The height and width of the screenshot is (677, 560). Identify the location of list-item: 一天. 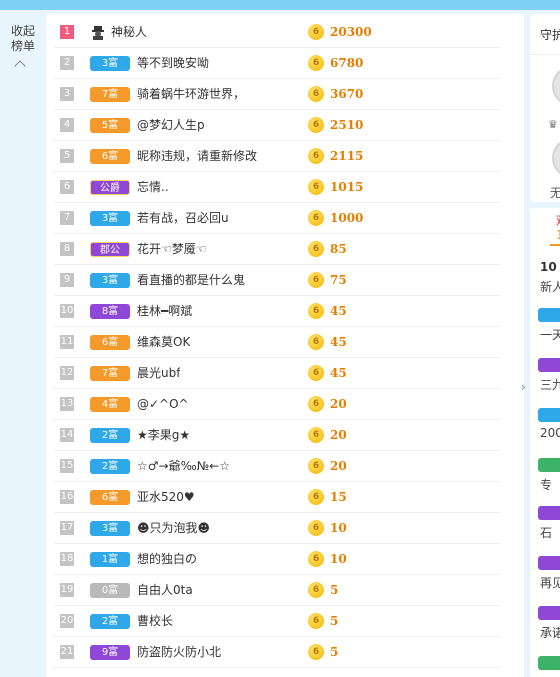
(550, 335).